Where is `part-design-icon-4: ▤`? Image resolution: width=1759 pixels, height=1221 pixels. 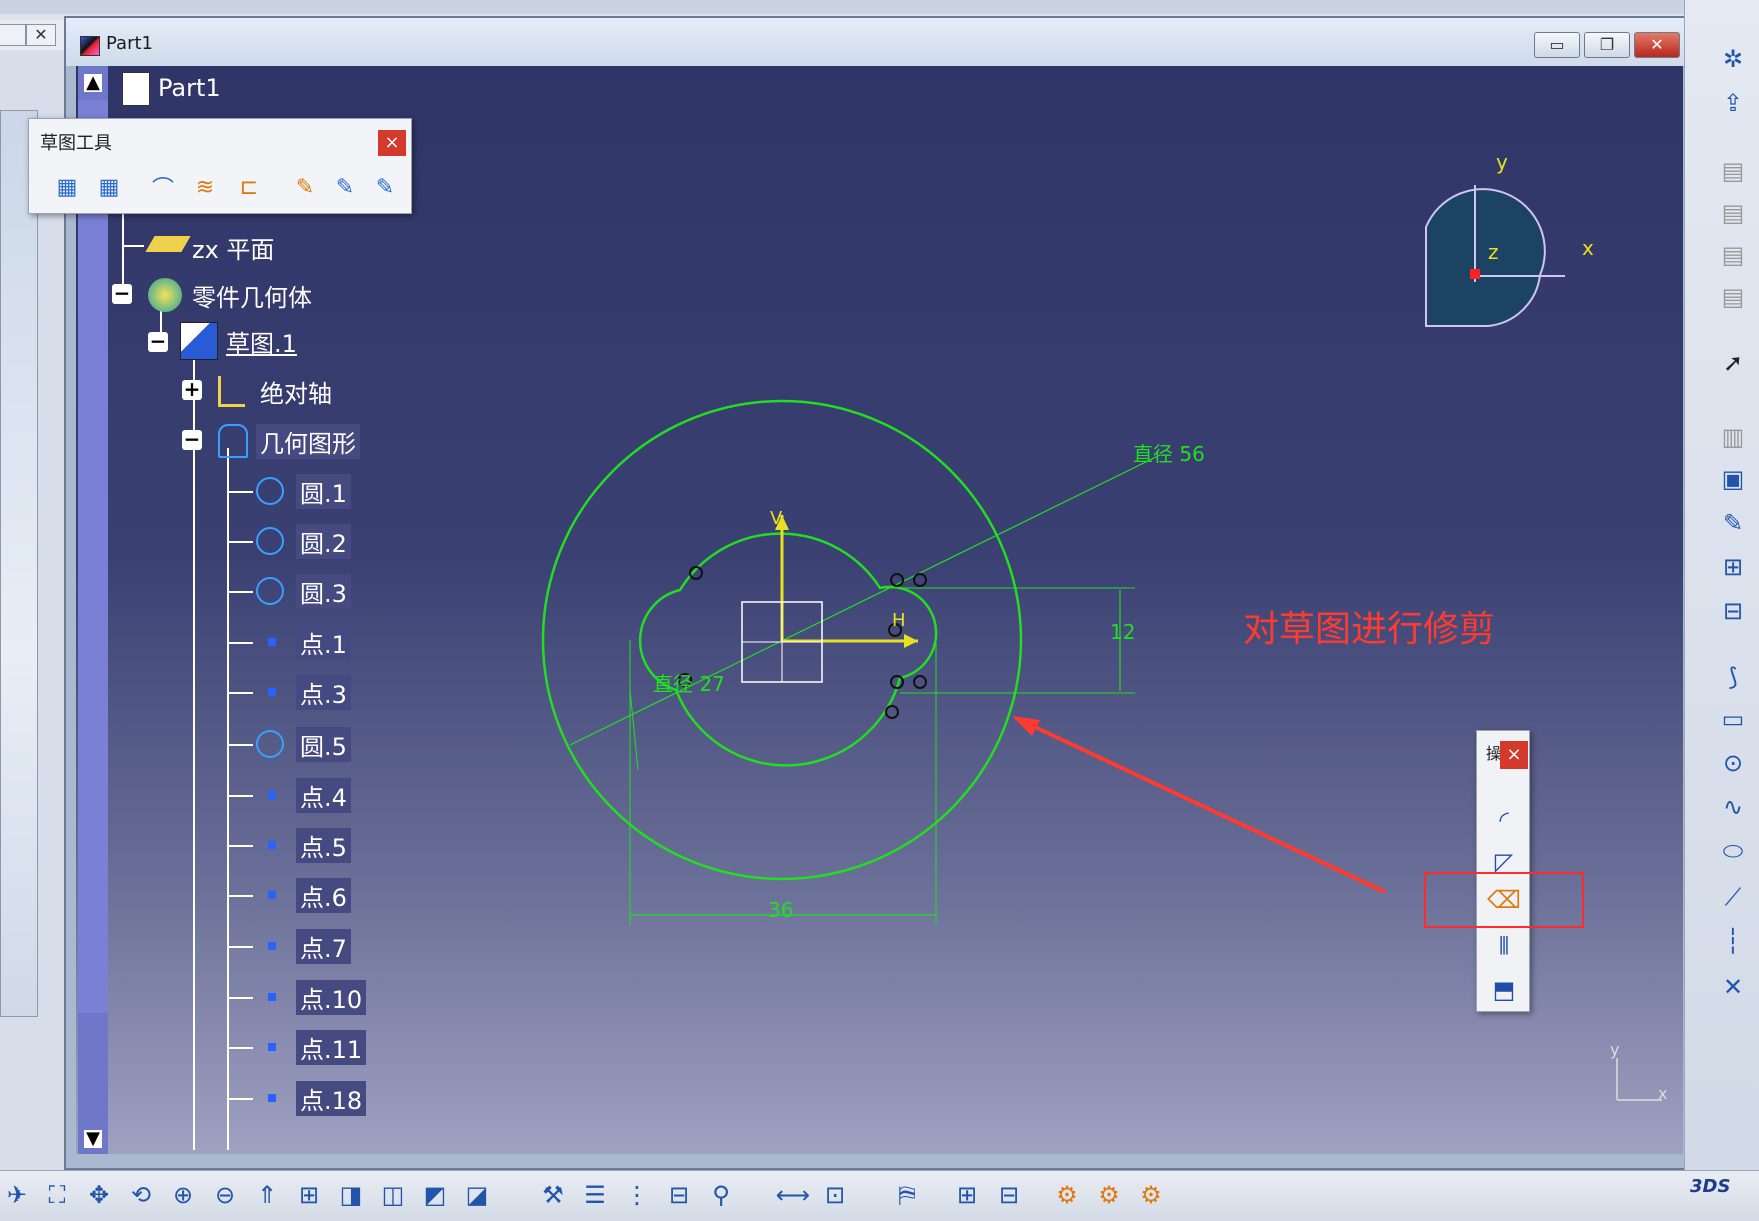 part-design-icon-4: ▤ is located at coordinates (1733, 297).